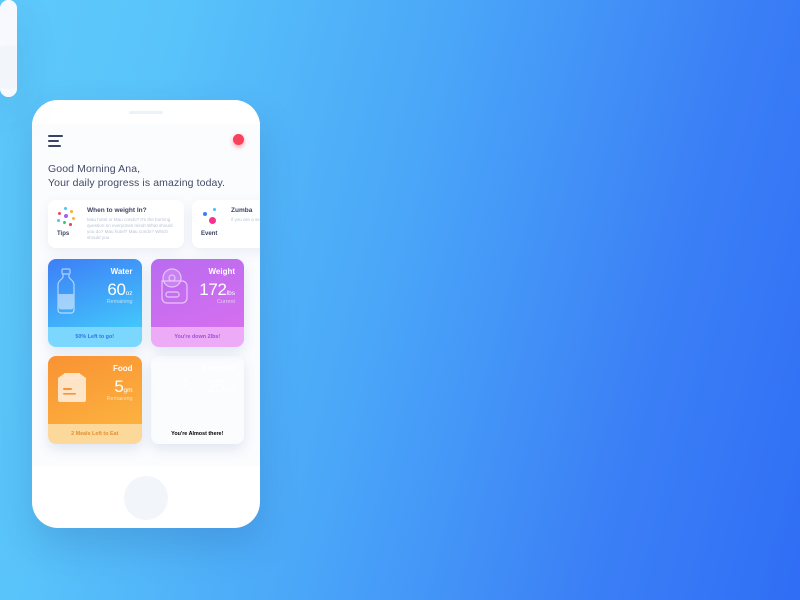 This screenshot has width=800, height=600. I want to click on tips-label: Tips, so click(63, 234).